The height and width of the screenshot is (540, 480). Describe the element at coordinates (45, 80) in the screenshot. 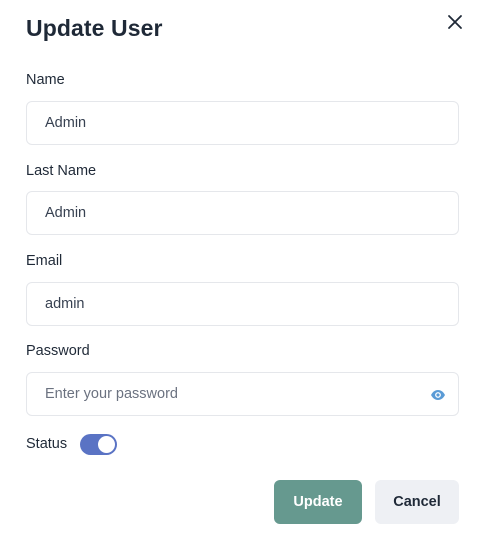

I see `name-label: Name` at that location.